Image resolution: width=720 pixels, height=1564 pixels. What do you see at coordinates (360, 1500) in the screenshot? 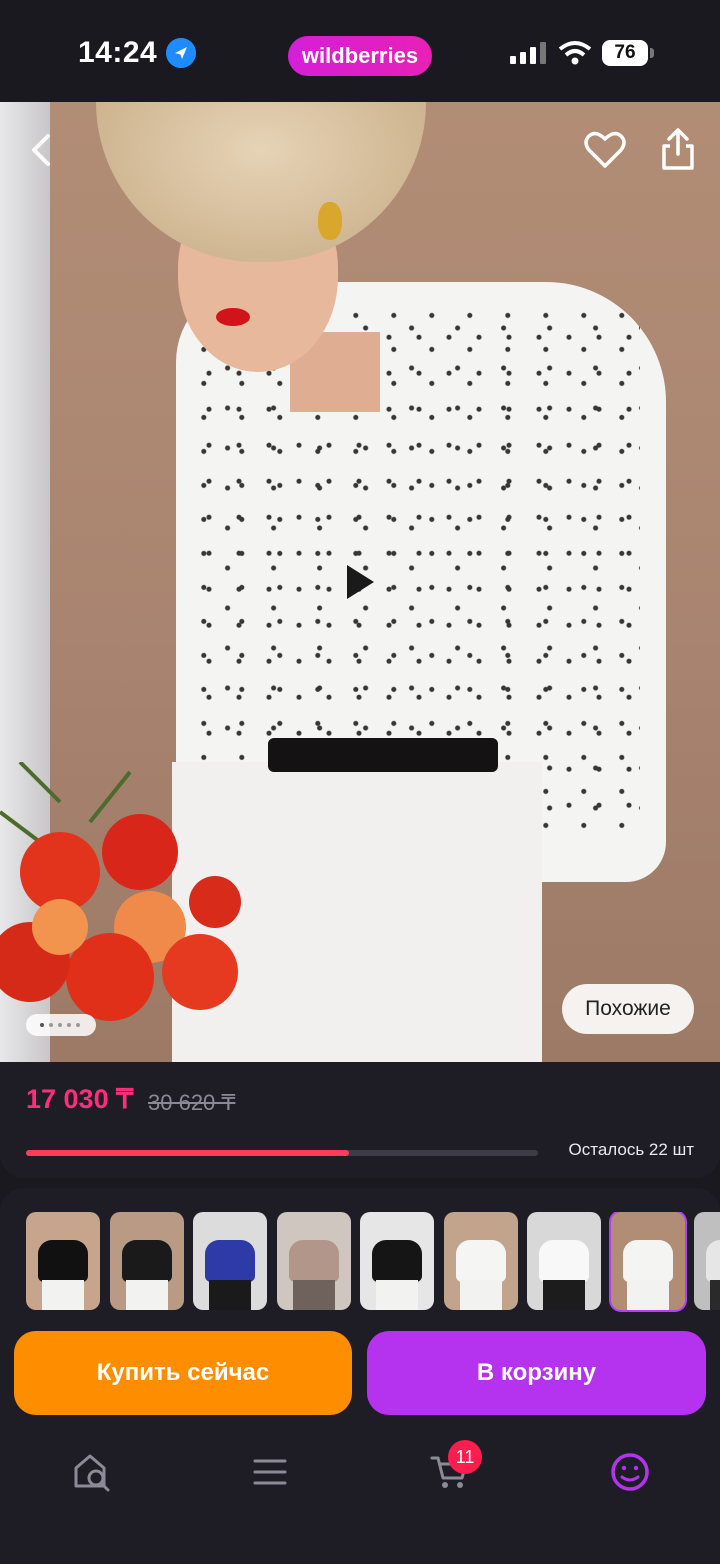
I see `bottom-tab-bar` at bounding box center [360, 1500].